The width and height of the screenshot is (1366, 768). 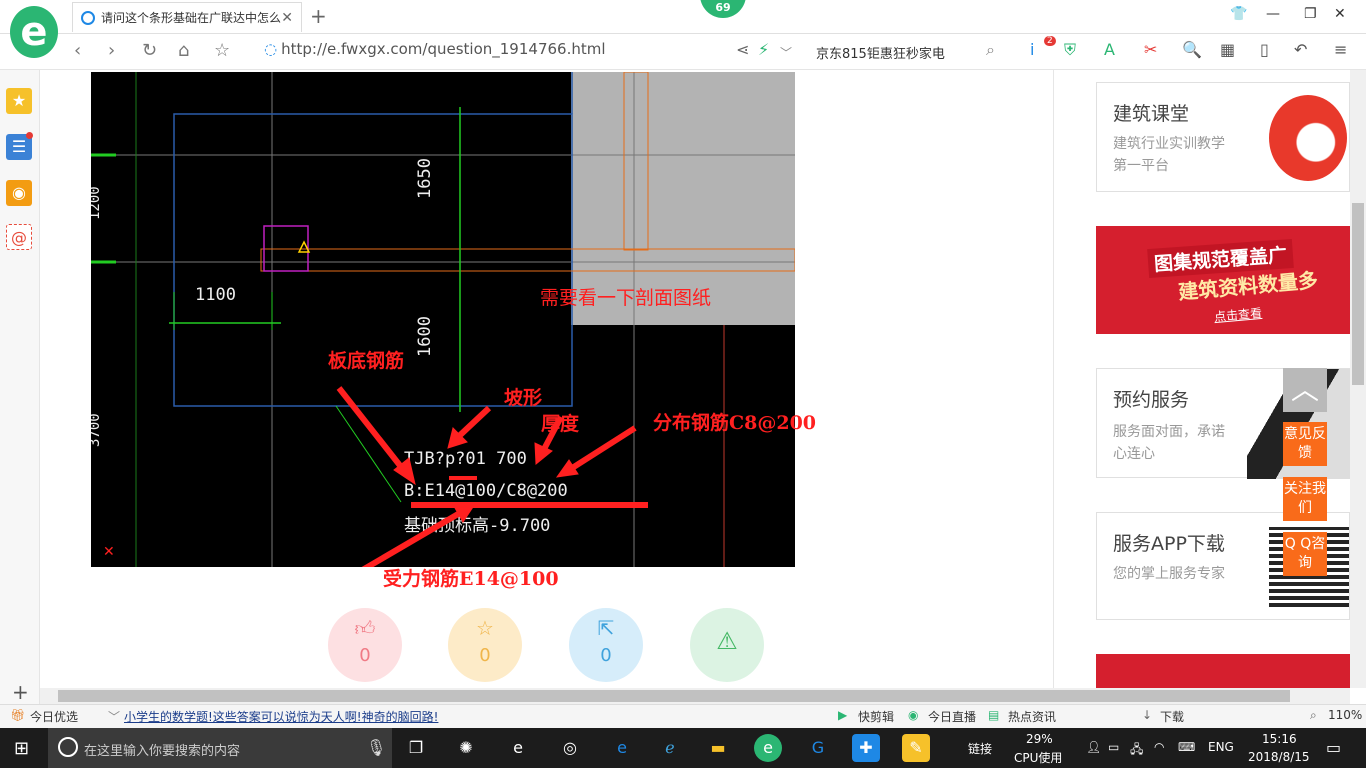 I want to click on g-app-icon: G, so click(x=818, y=748).